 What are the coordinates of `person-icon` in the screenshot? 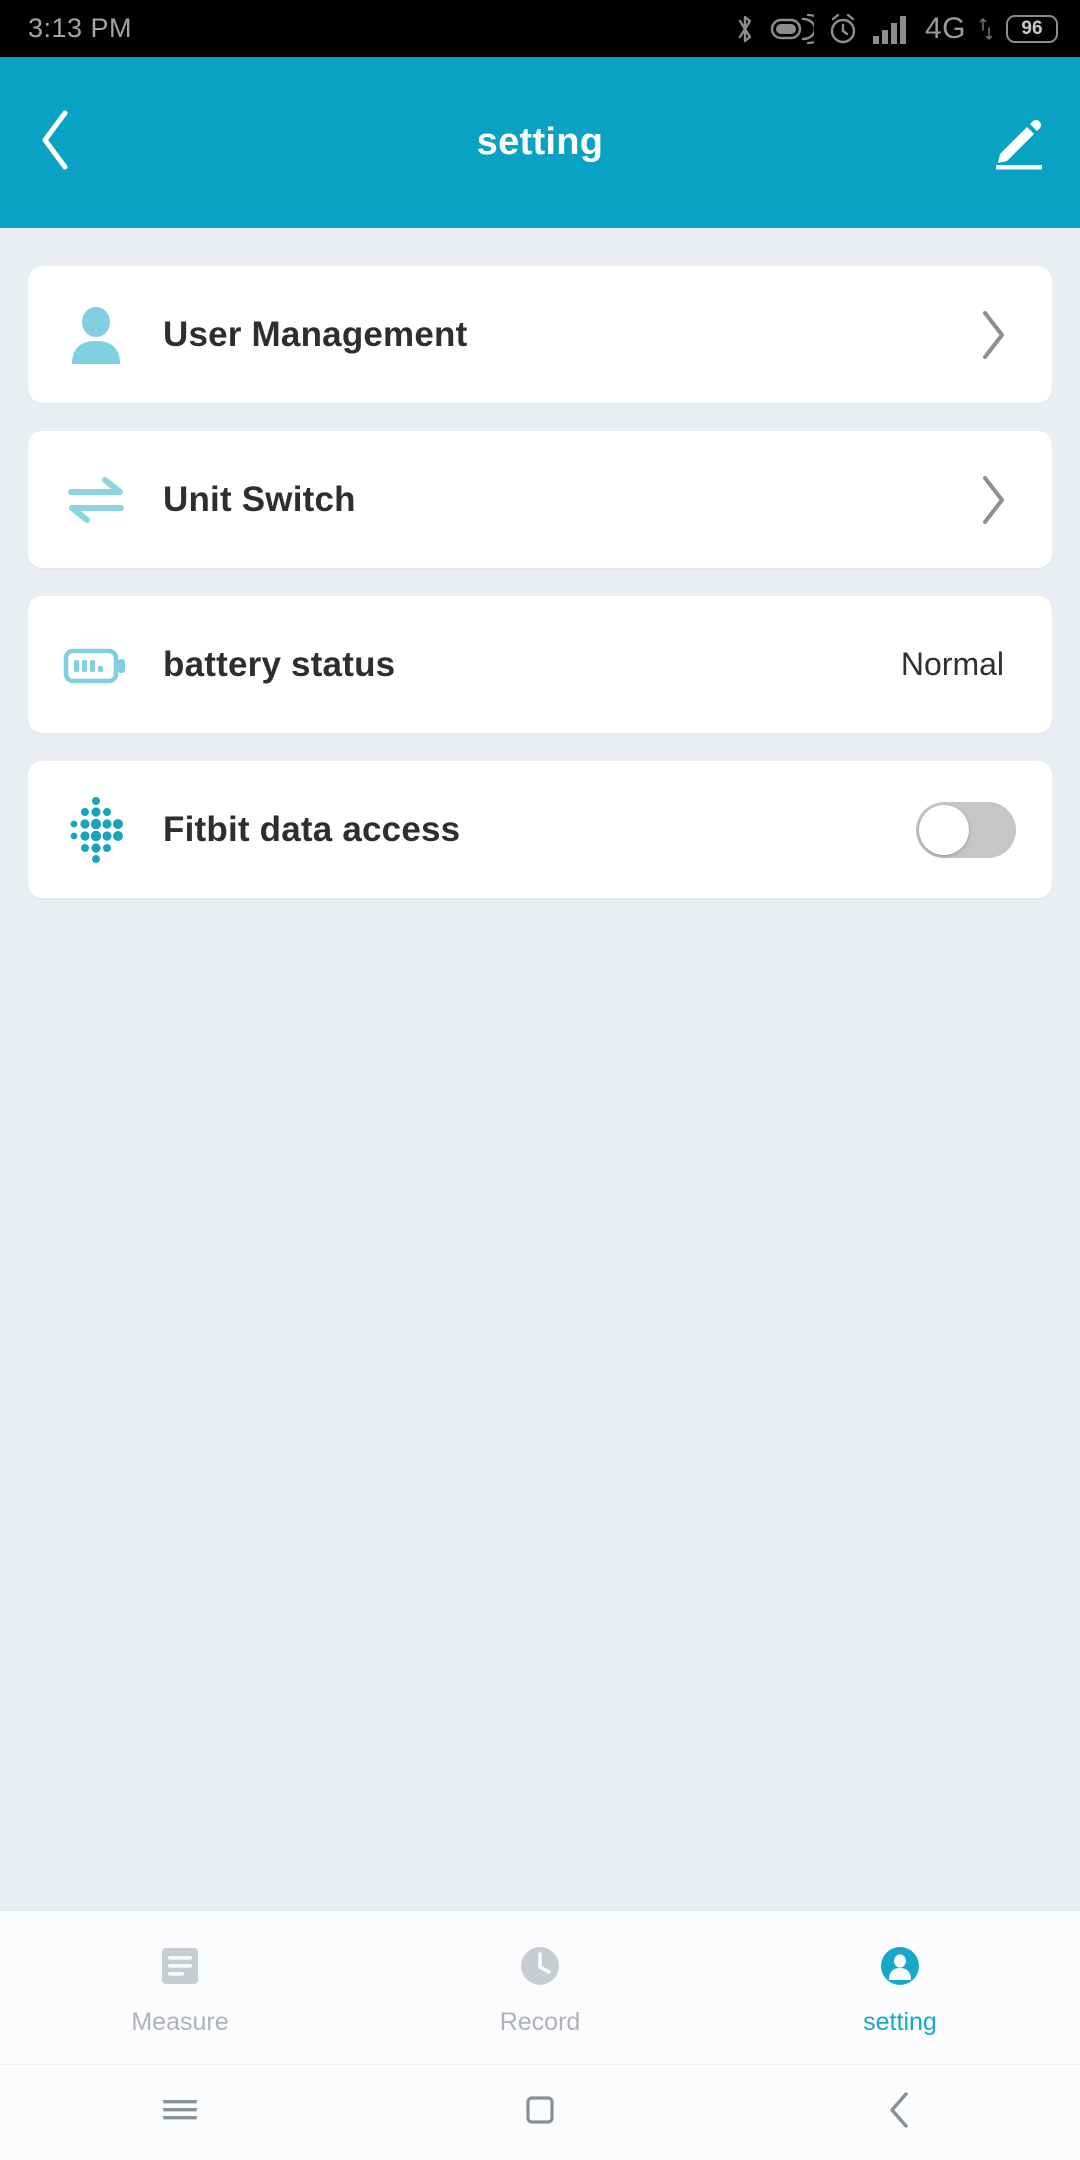 It's located at (95, 335).